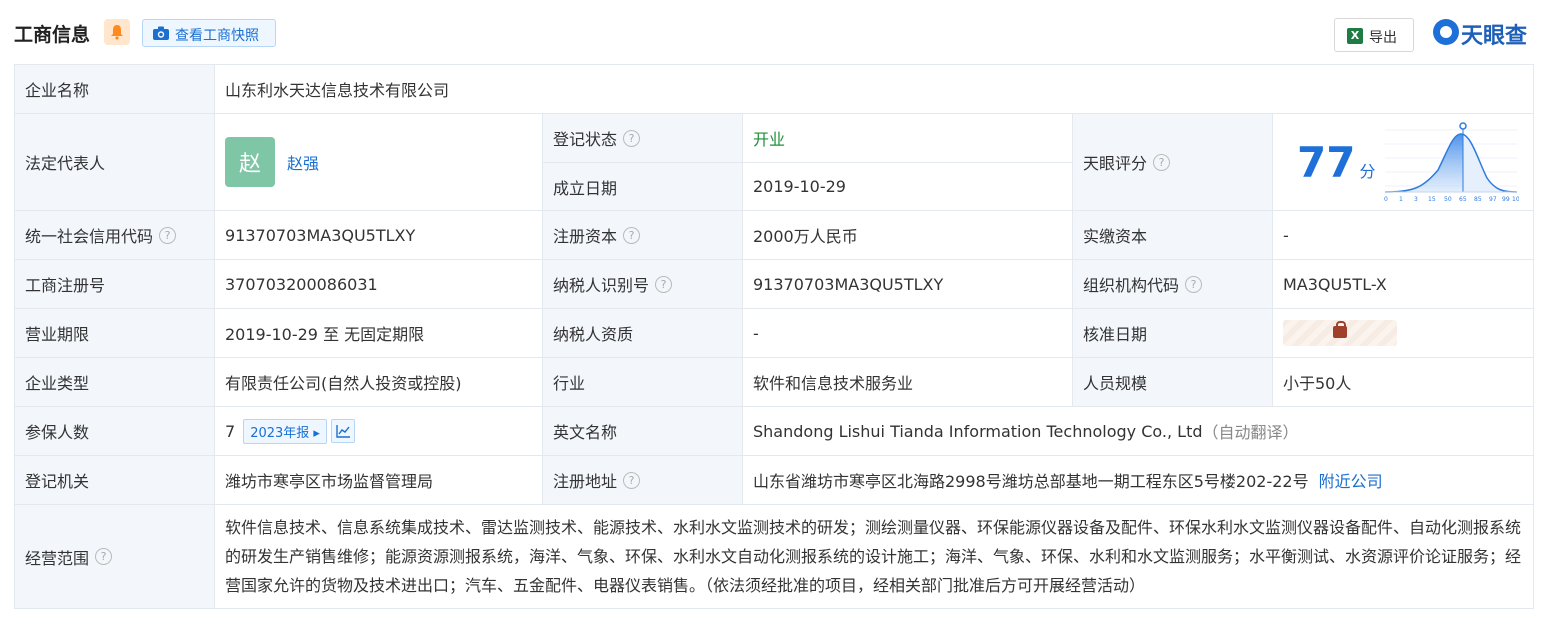  What do you see at coordinates (643, 138) in the screenshot?
I see `label-reg-status-cell: 登记状态?` at bounding box center [643, 138].